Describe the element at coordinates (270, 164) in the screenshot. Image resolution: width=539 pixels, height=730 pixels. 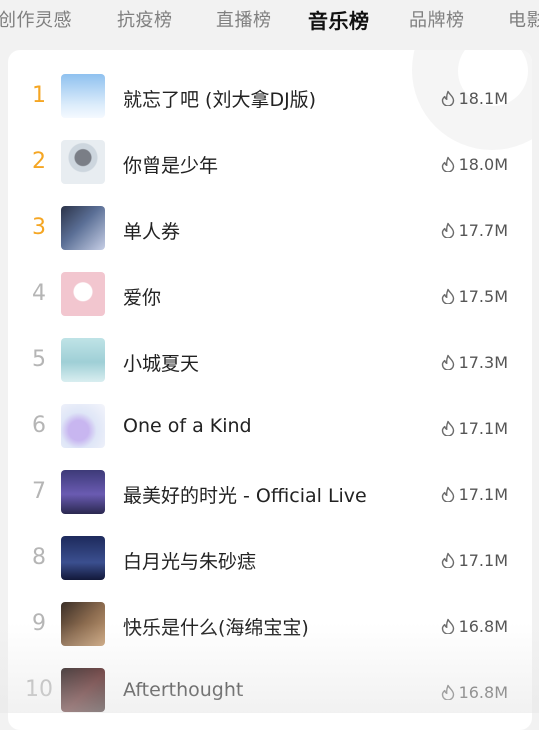
I see `chart-row-2: 2 你曾是少年 18.0M` at that location.